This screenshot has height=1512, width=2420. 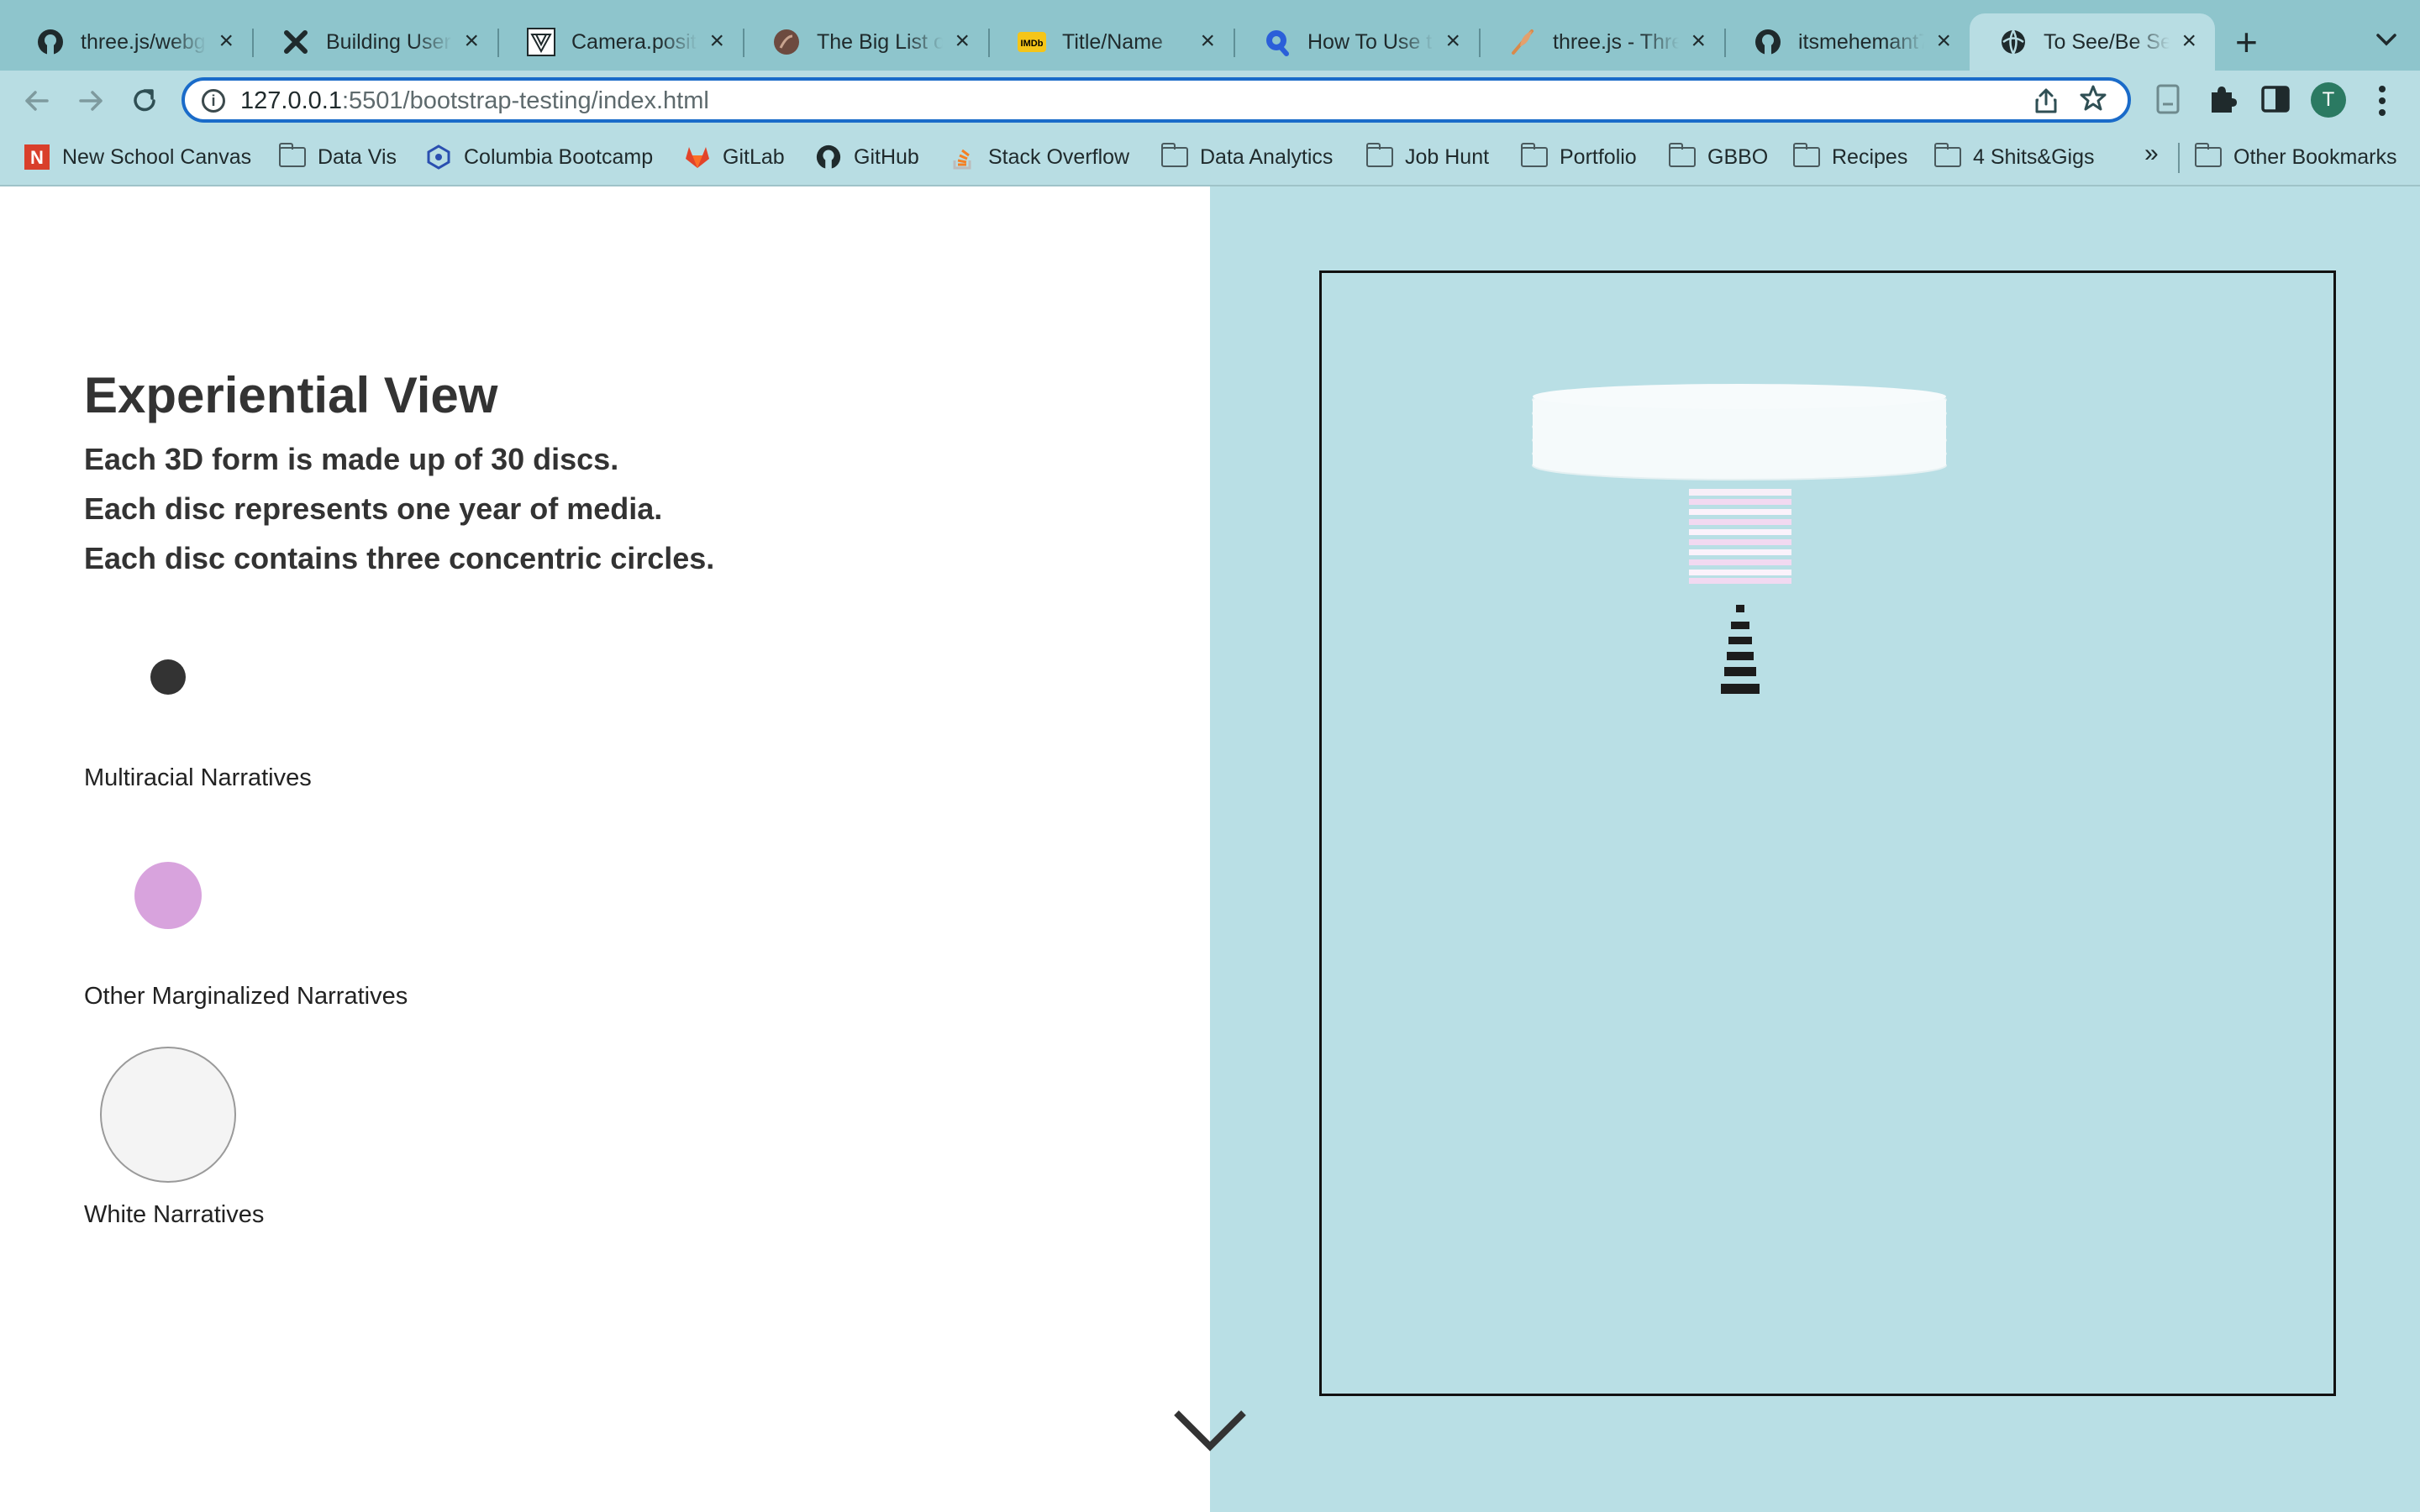 I want to click on bookmark-star-icon, so click(x=2093, y=98).